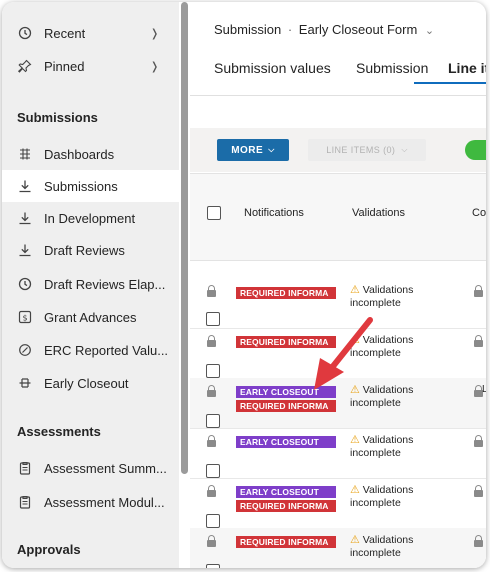 The width and height of the screenshot is (490, 572). I want to click on chevron-down-icon: ⌄, so click(429, 31).